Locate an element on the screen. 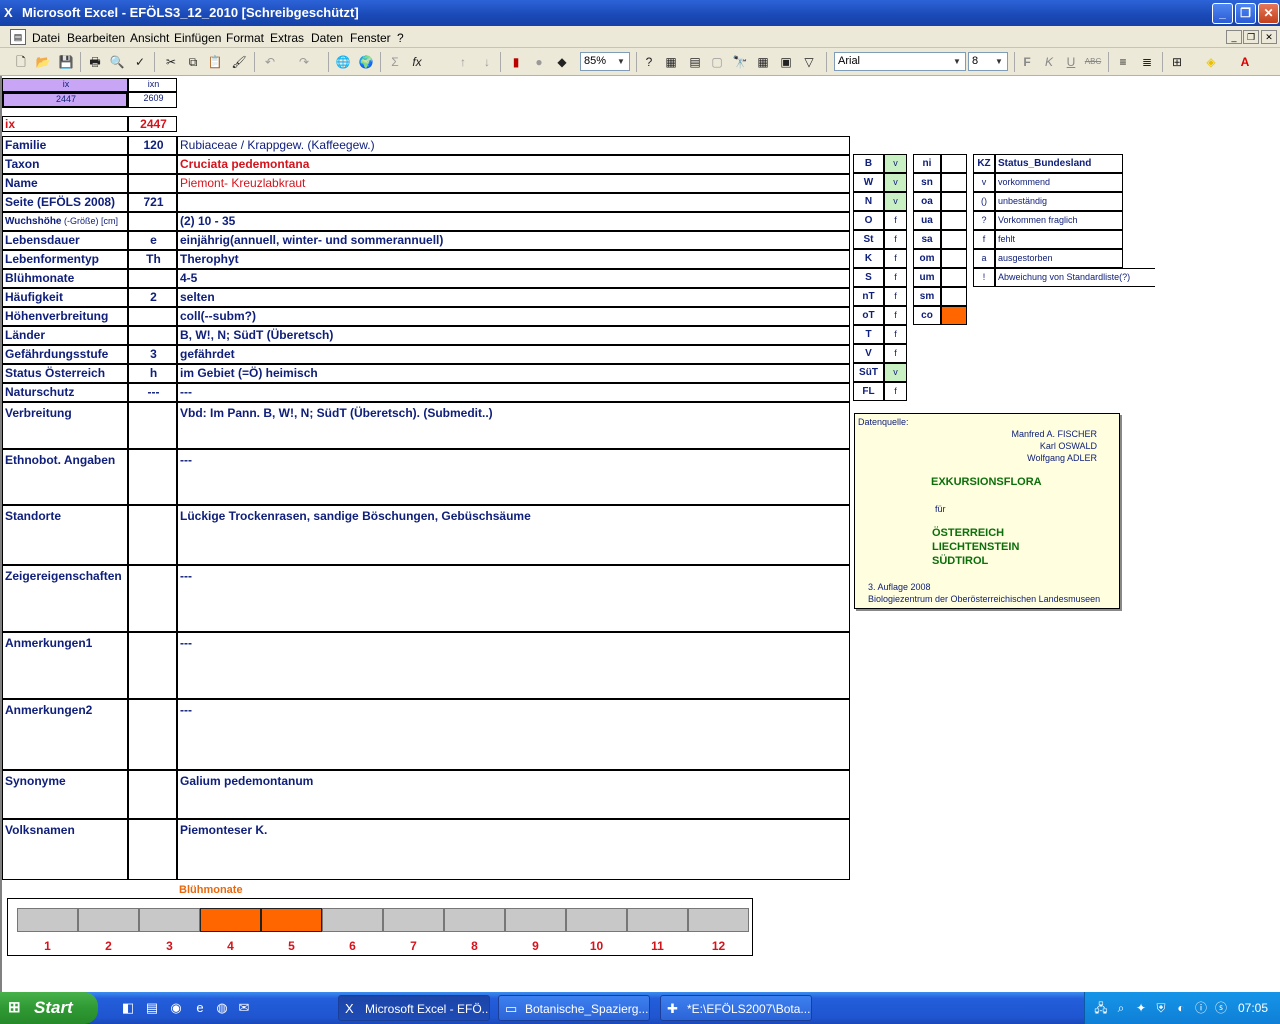 The height and width of the screenshot is (1024, 1280). ixn-value-cell: 2609 is located at coordinates (152, 100).